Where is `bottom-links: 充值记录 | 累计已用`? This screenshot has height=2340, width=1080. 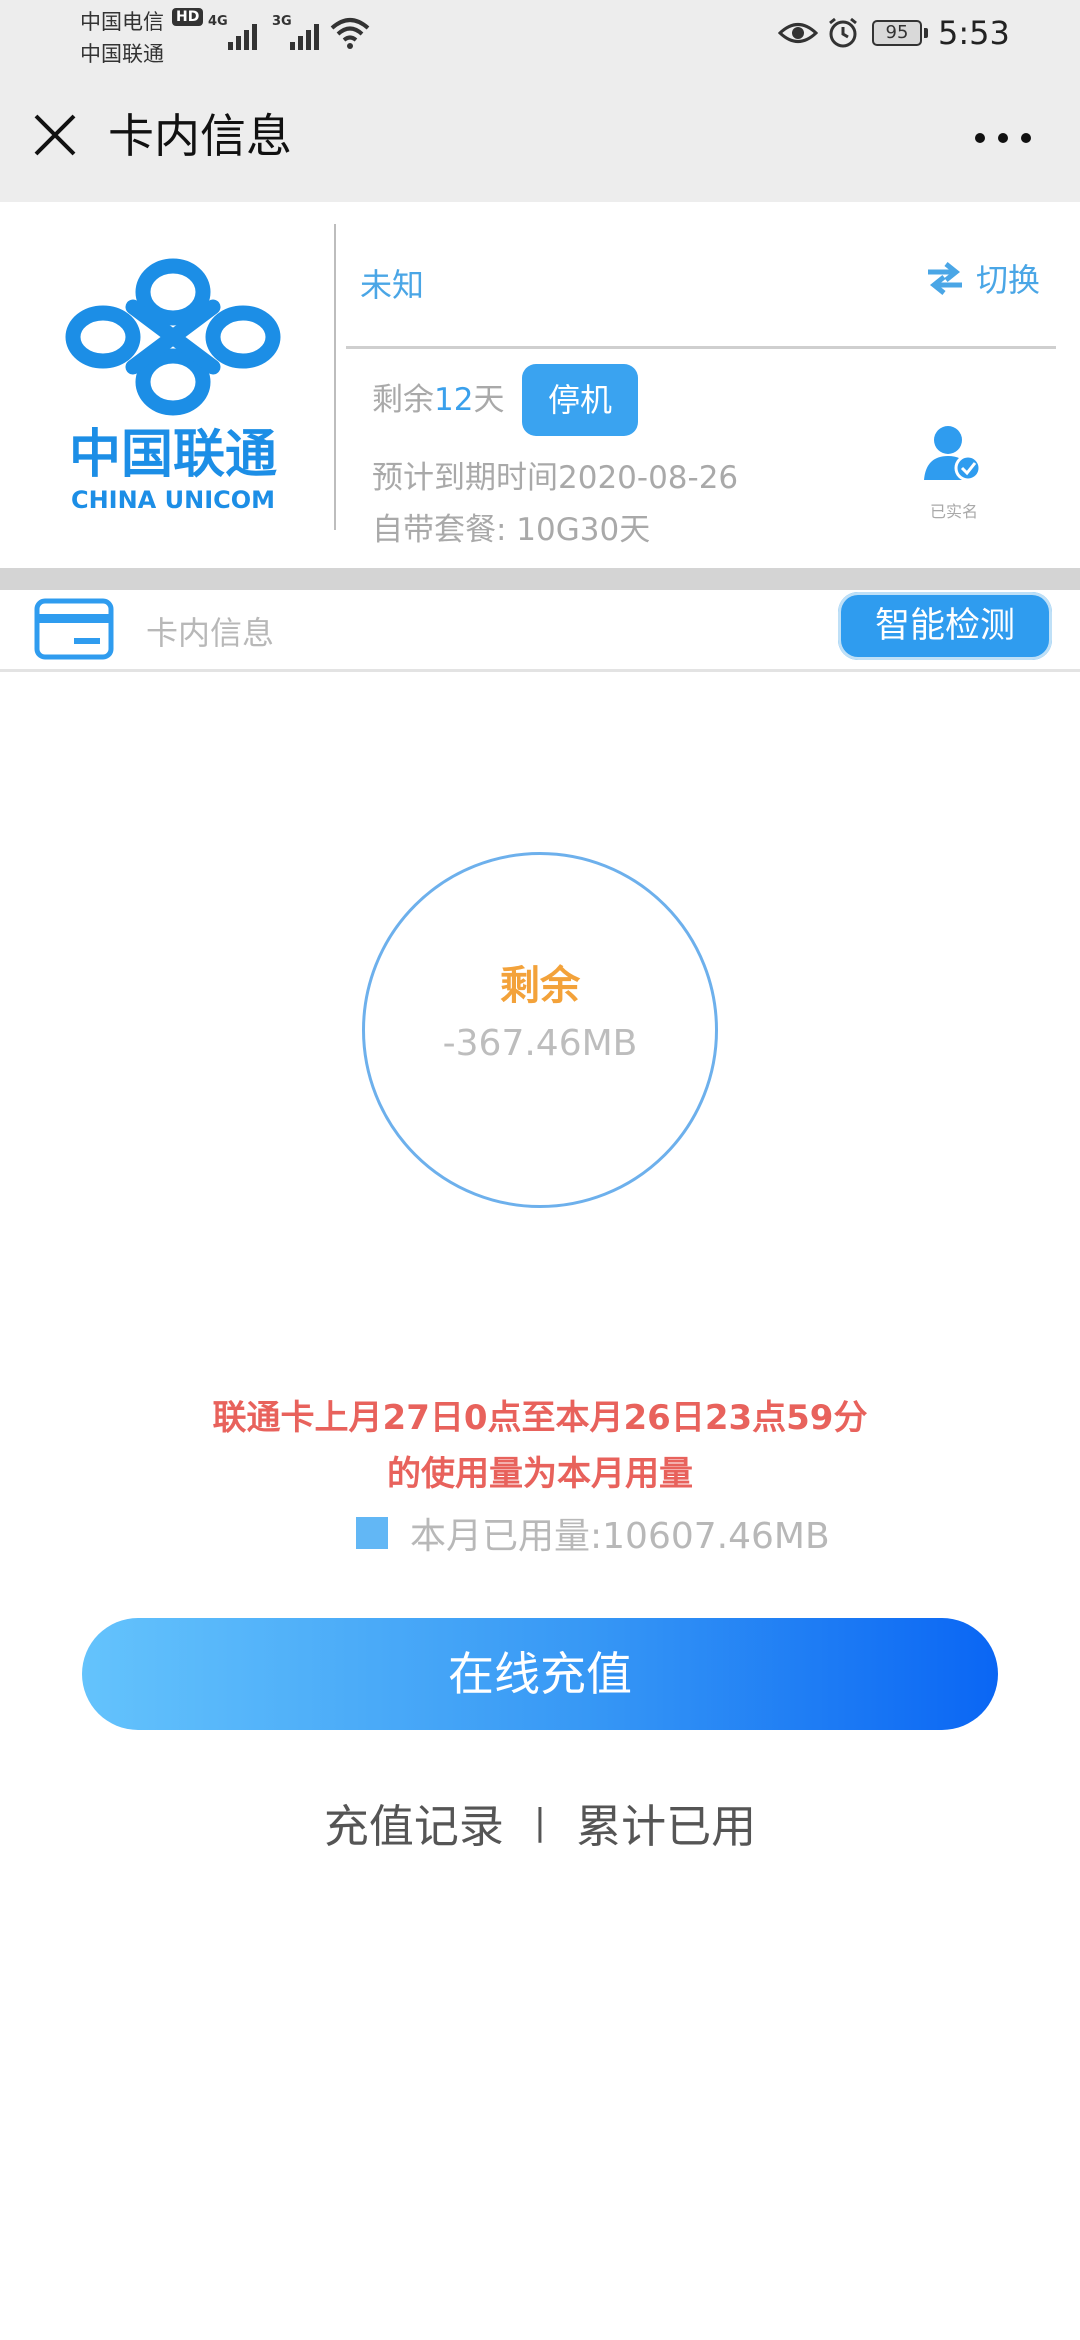
bottom-links: 充值记录 | 累计已用 is located at coordinates (540, 1822).